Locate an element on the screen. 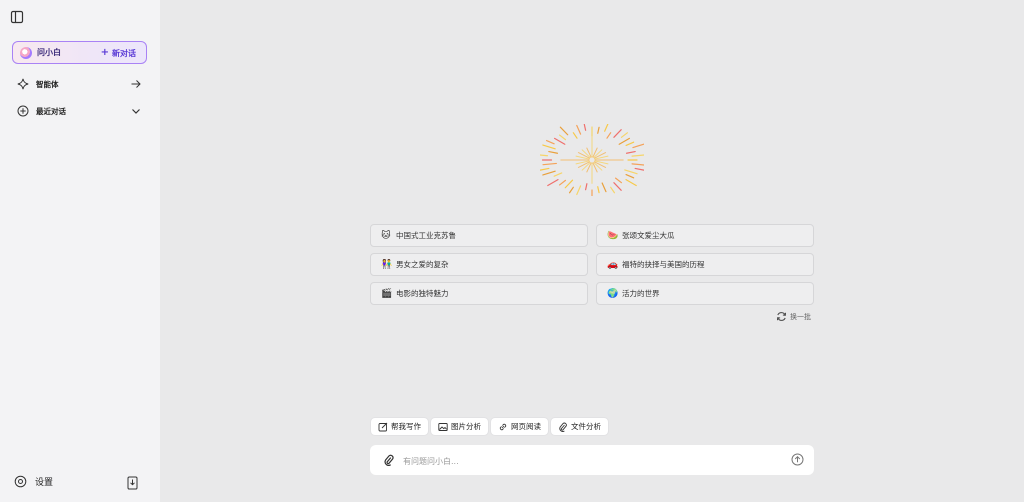 Image resolution: width=1024 pixels, height=502 pixels. suggestion-text: 福特的抉择与美国的历程 is located at coordinates (663, 264).